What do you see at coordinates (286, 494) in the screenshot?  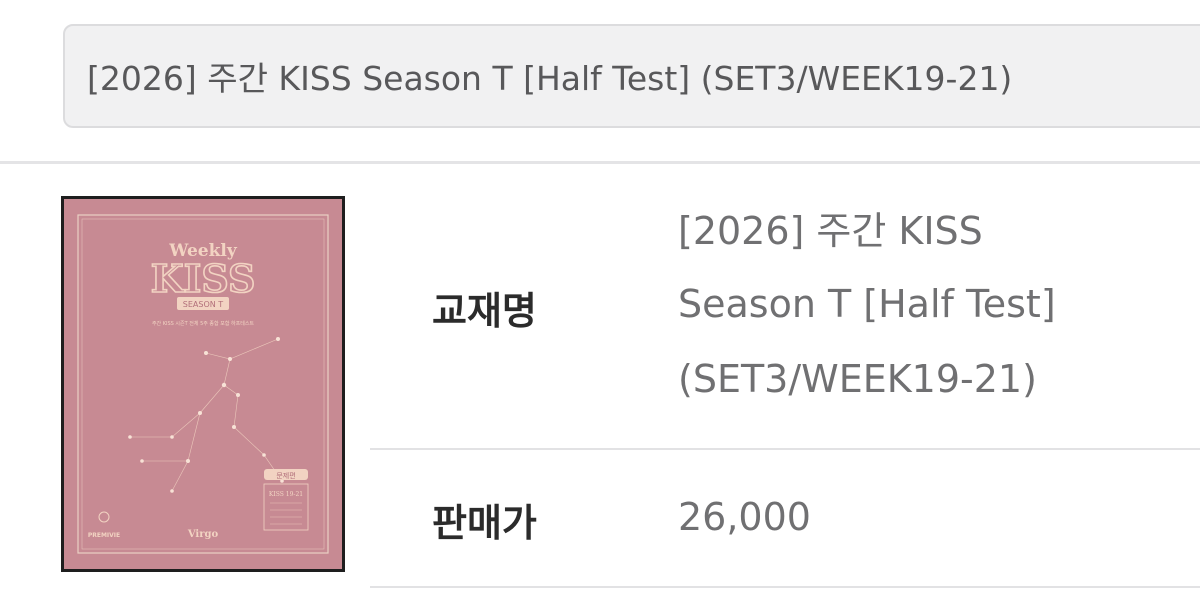 I see `cover-side-title: KISS 19-21` at bounding box center [286, 494].